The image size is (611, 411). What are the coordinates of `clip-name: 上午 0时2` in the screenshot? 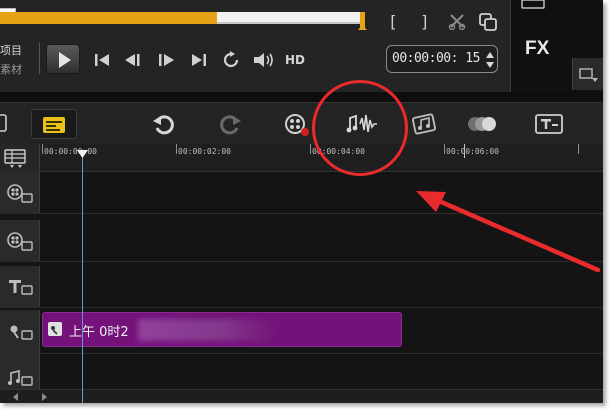 It's located at (99, 332).